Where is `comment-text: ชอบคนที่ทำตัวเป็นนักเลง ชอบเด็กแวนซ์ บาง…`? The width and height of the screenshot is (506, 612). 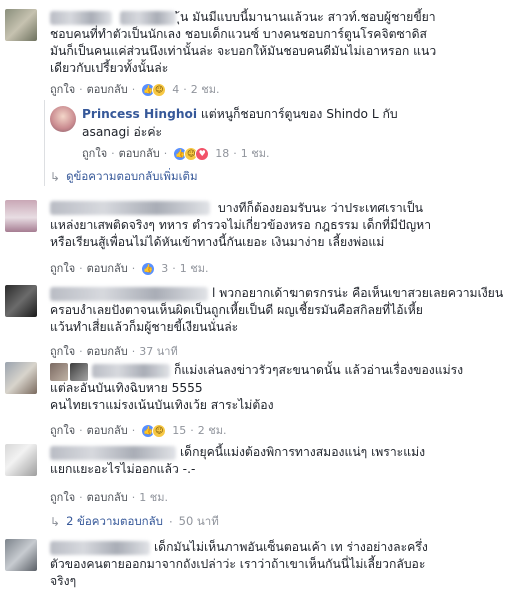
comment-text: ชอบคนที่ทำตัวเป็นนักเลง ชอบเด็กแวนซ์ บาง… is located at coordinates (238, 34).